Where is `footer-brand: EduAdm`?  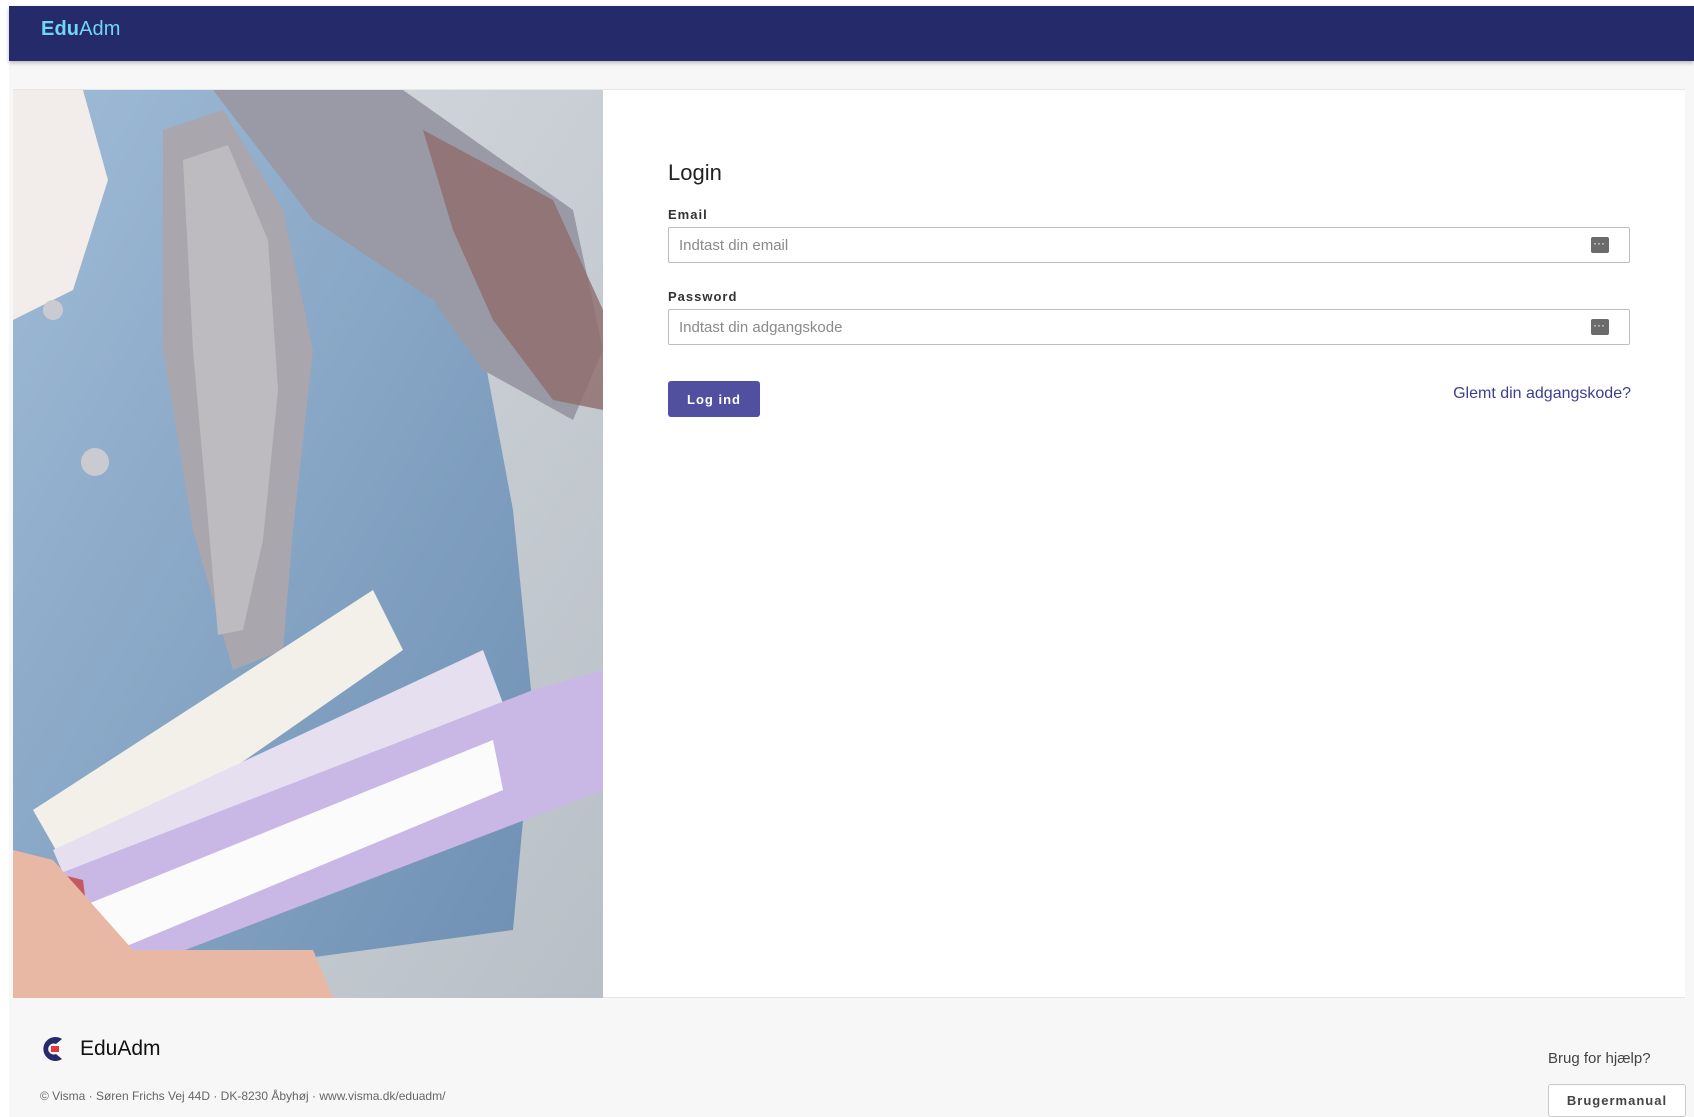 footer-brand: EduAdm is located at coordinates (120, 1048).